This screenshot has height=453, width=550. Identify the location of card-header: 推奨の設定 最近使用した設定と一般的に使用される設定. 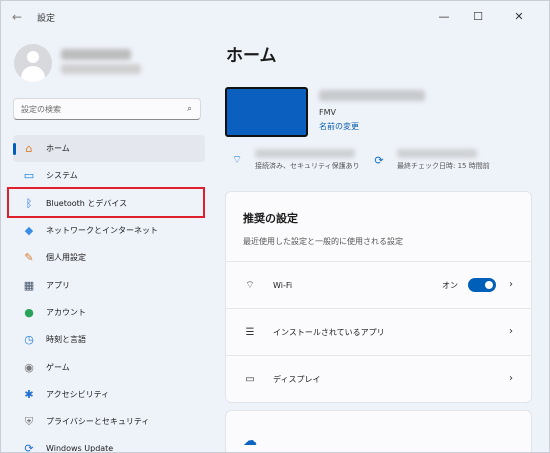
(378, 227).